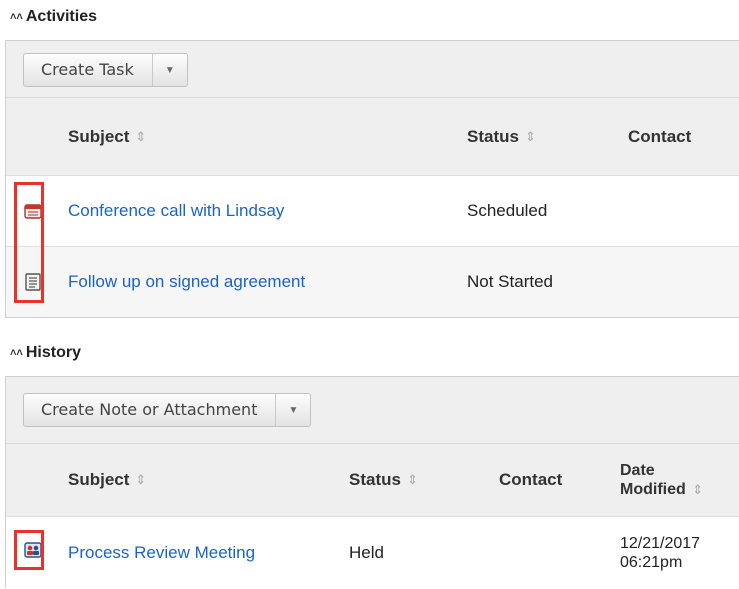 Image resolution: width=739 pixels, height=589 pixels. I want to click on date-modified-cell: 12/21/2017 06:21pm, so click(660, 553).